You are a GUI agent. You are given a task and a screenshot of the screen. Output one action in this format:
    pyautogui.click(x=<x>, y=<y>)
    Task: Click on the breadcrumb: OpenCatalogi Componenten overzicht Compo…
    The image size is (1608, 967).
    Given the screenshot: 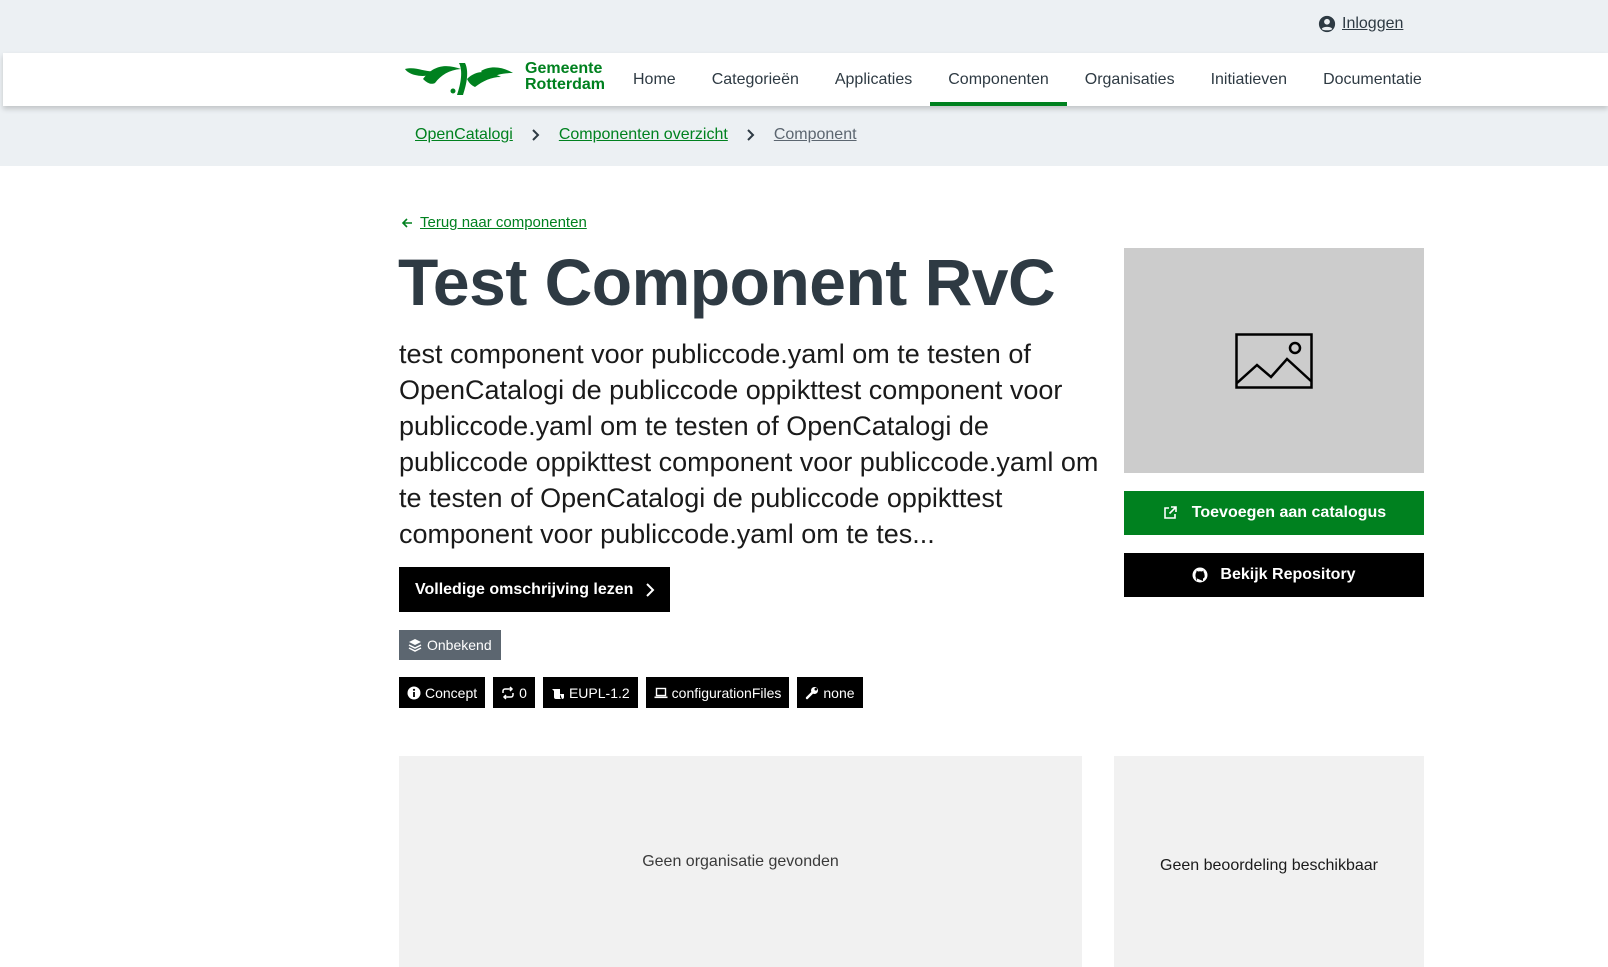 What is the action you would take?
    pyautogui.click(x=636, y=135)
    